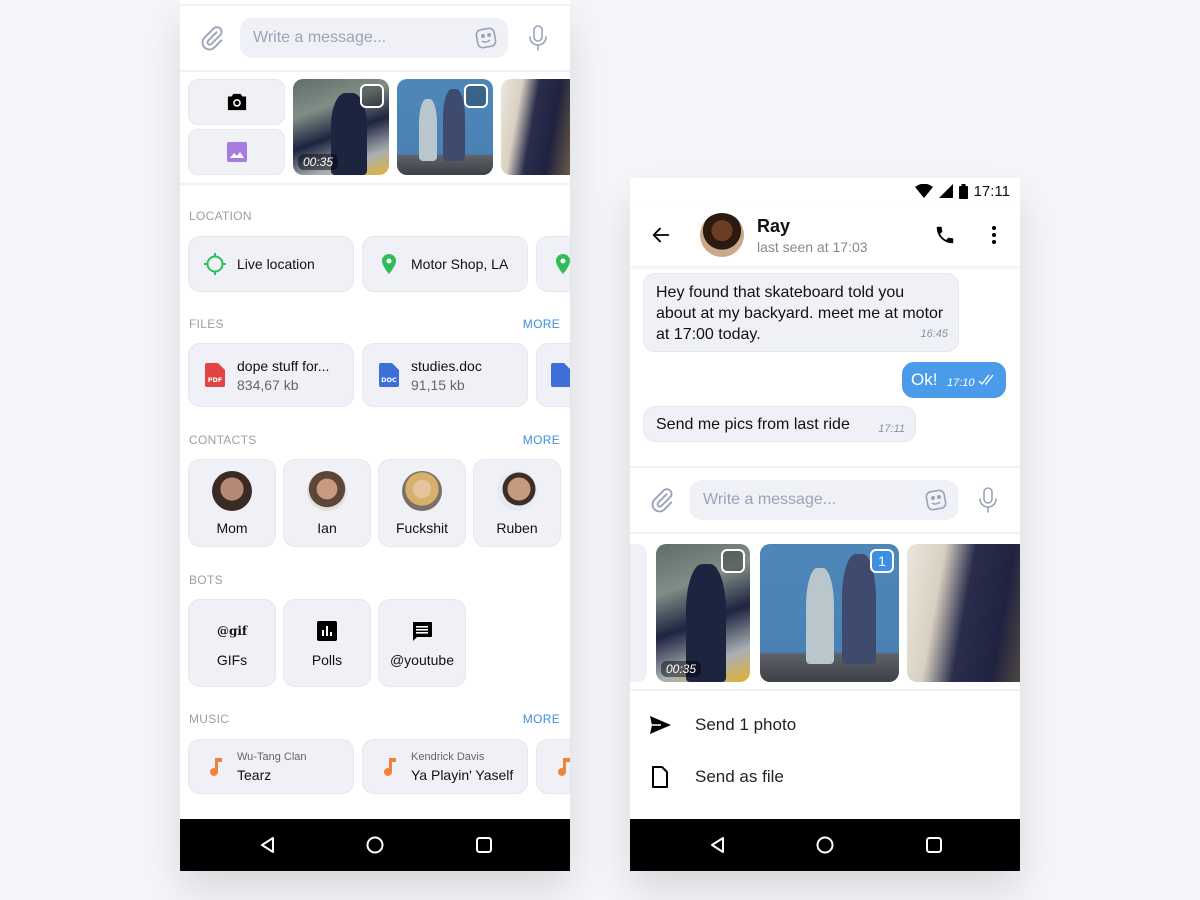  What do you see at coordinates (422, 643) in the screenshot?
I see `bot-item-youtube: @youtube` at bounding box center [422, 643].